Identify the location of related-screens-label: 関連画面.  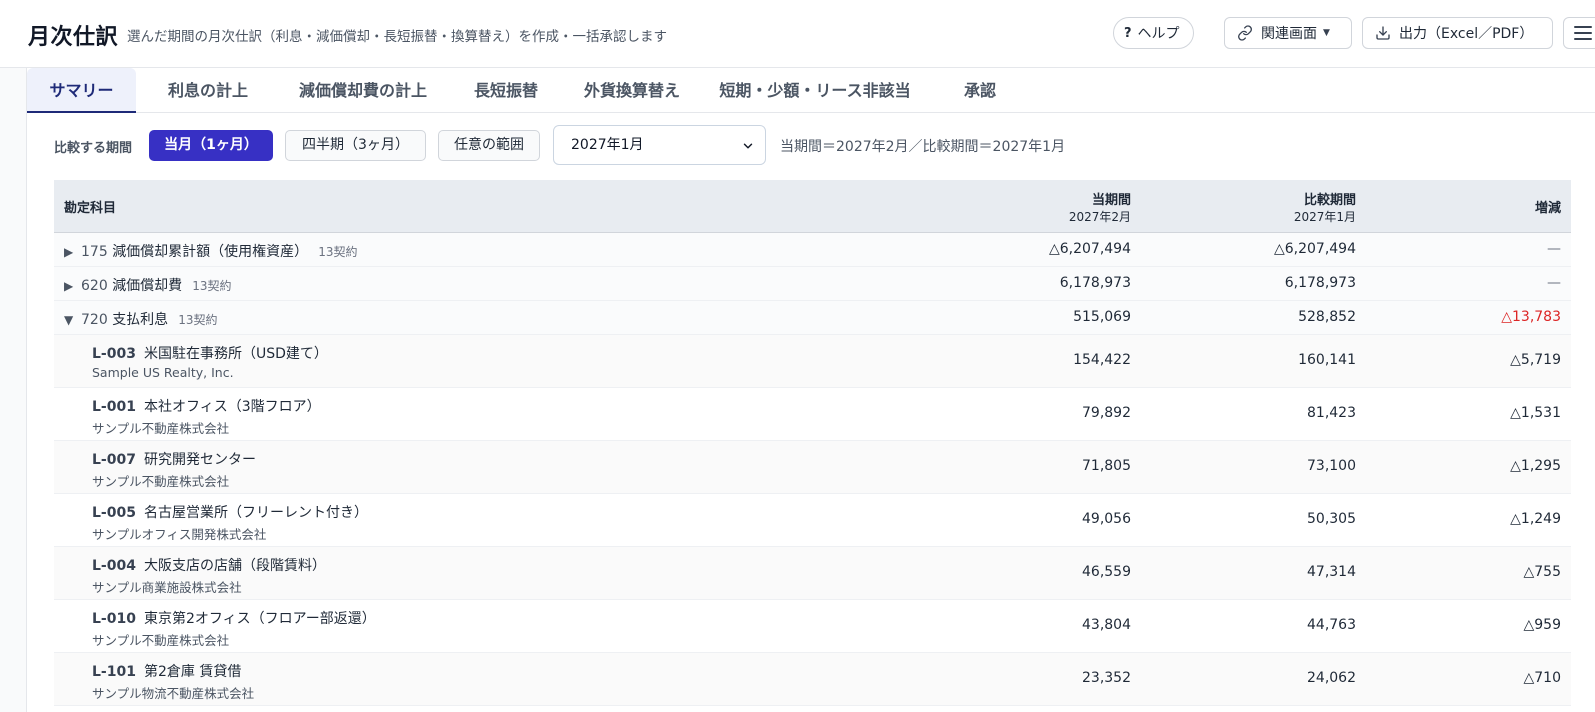
(1289, 34).